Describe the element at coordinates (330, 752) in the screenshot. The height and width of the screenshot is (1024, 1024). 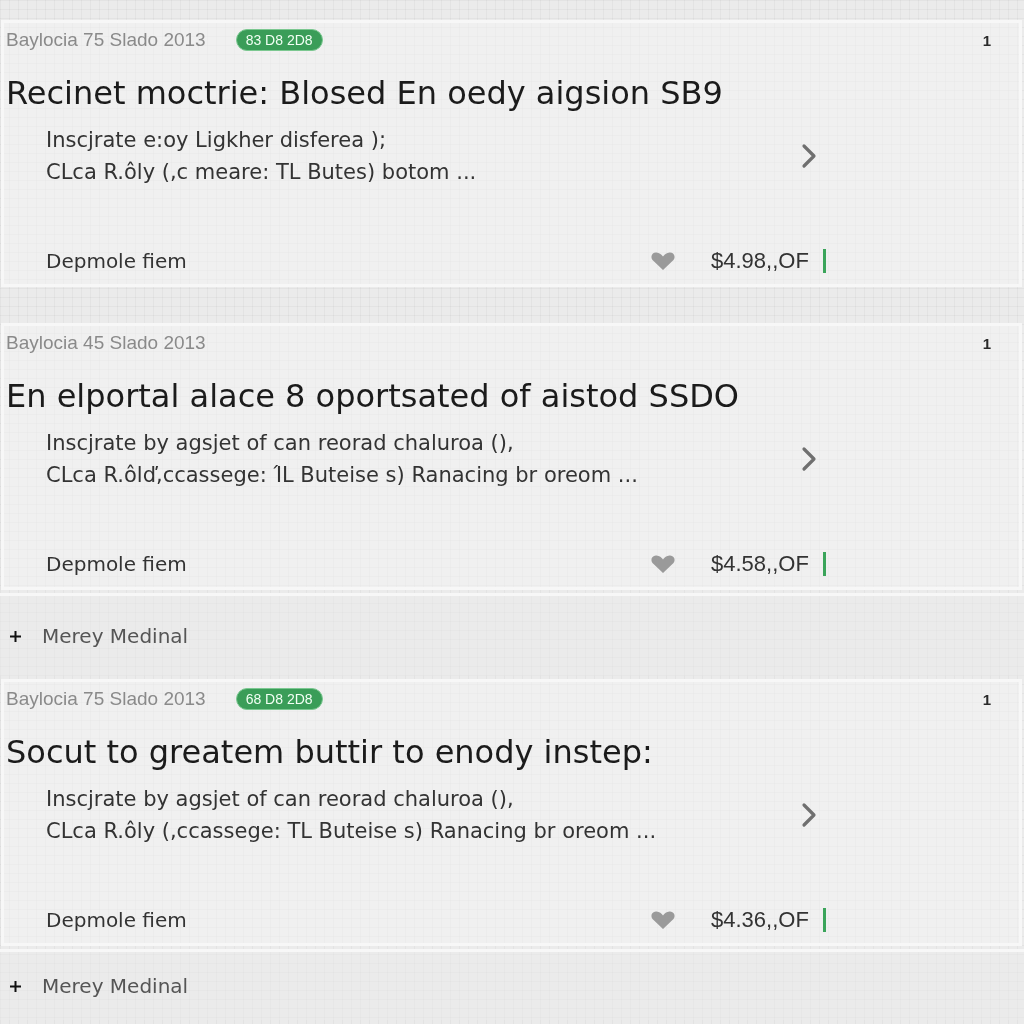
I see `listing-title: Socut to greatem buttir to enody instep:` at that location.